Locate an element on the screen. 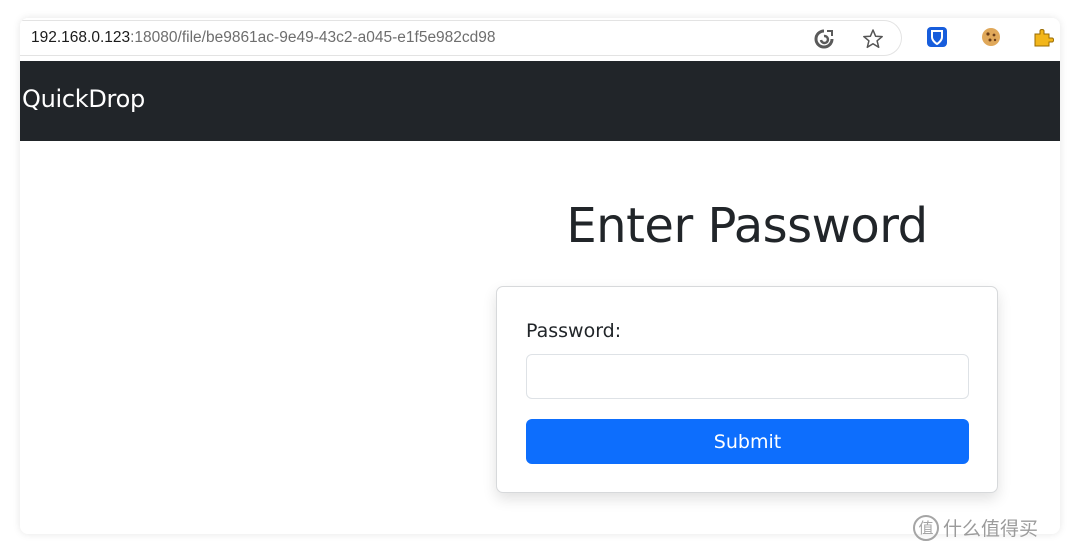 Image resolution: width=1080 pixels, height=555 pixels. puzzle-extension-icon is located at coordinates (1043, 37).